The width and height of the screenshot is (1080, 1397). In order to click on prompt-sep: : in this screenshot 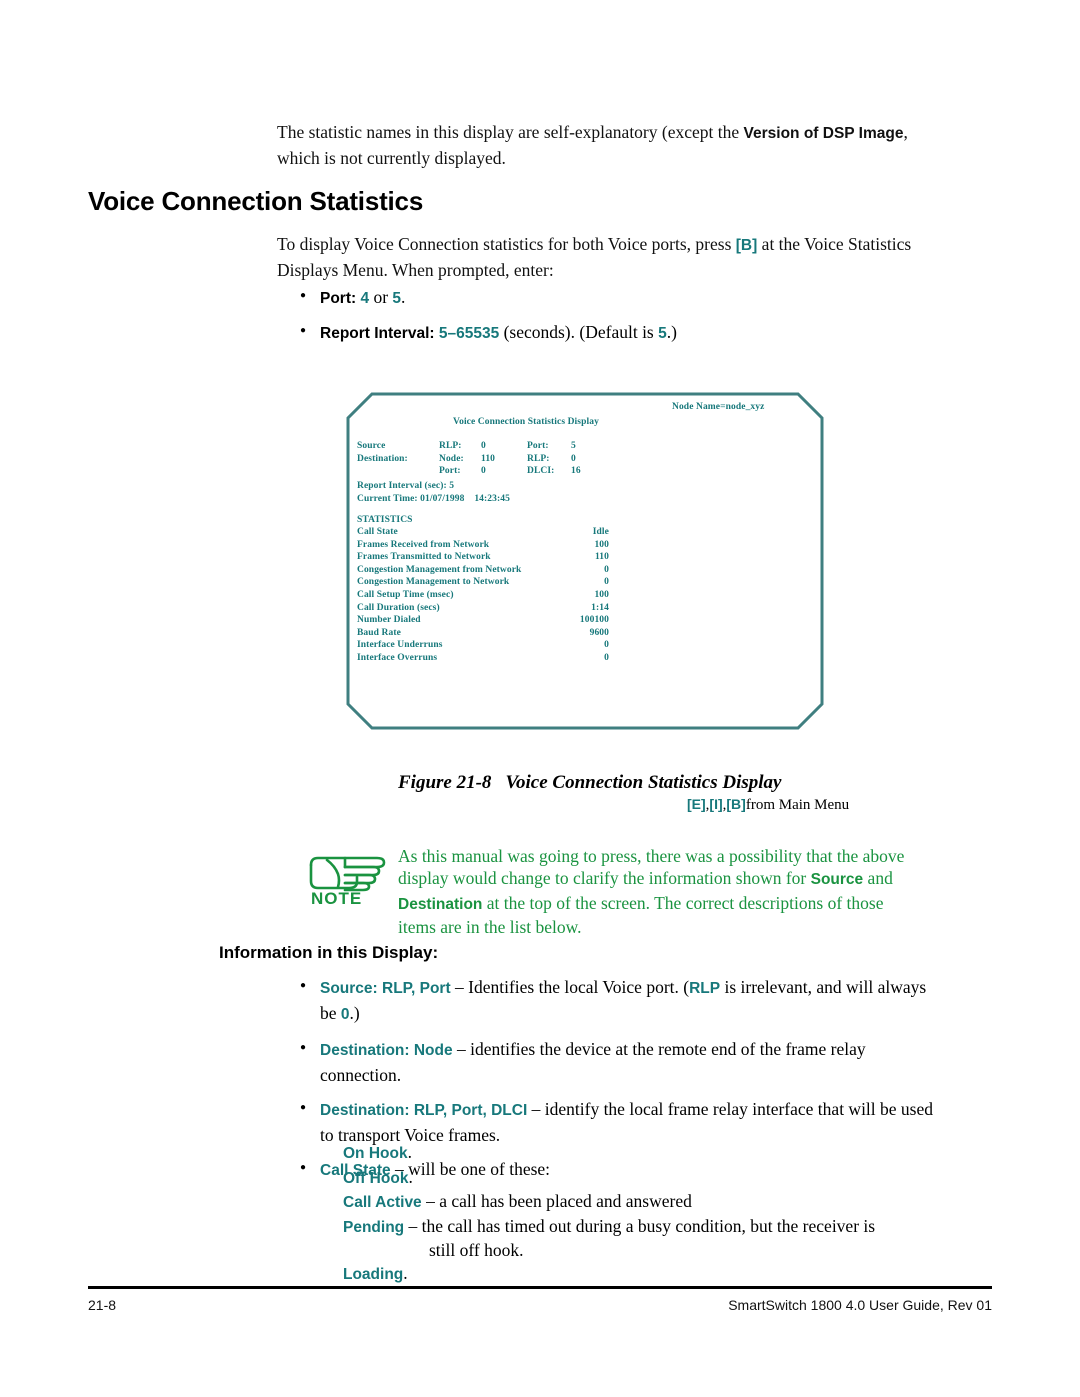, I will do `click(434, 333)`.